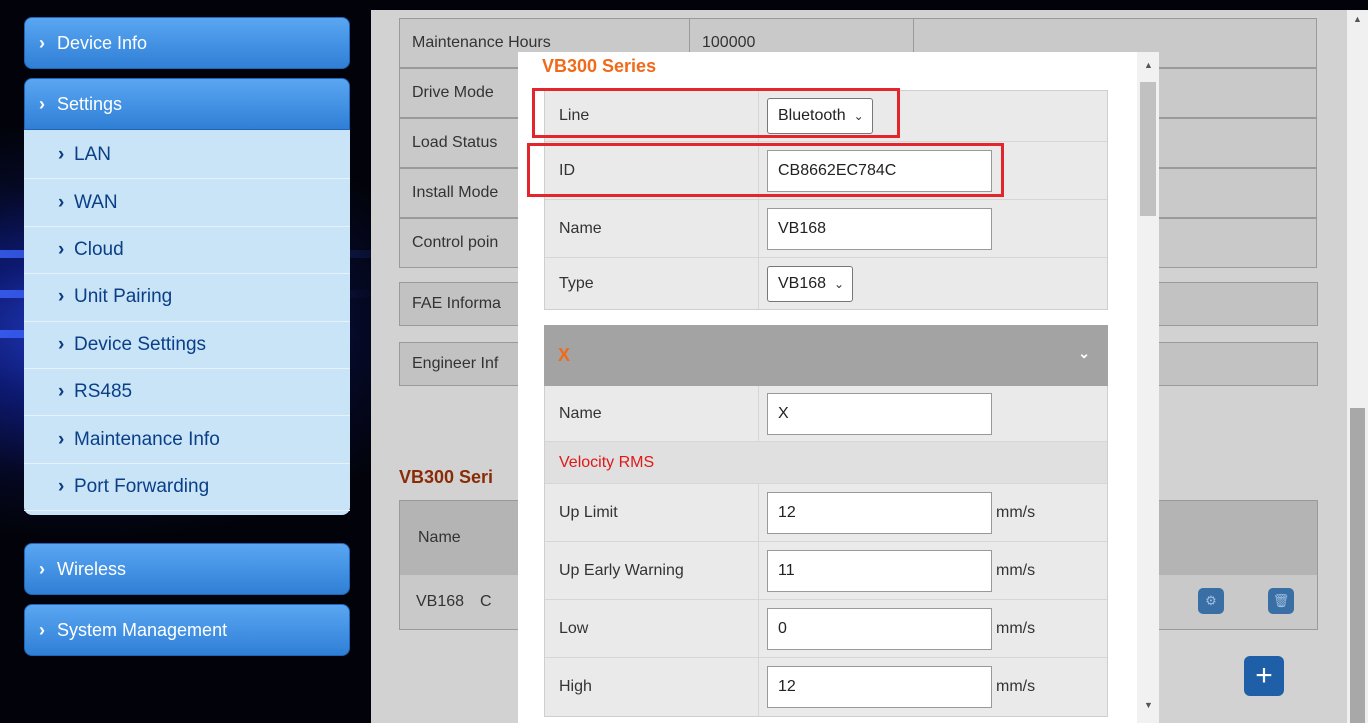  Describe the element at coordinates (652, 570) in the screenshot. I see `up-early-warning-label: Up Early Warning` at that location.